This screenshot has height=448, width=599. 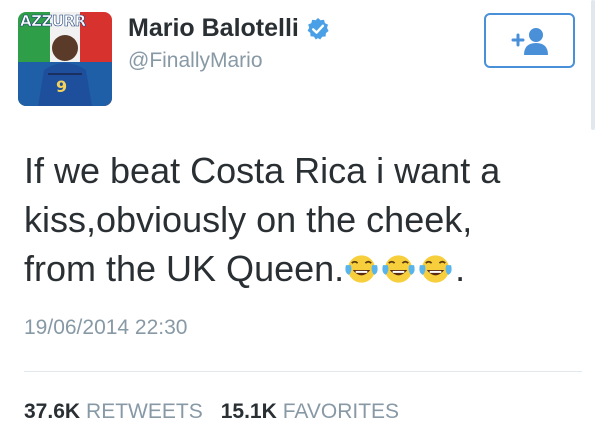 I want to click on tweet-text-line-with-emoji: from the UK Queen. ., so click(x=304, y=268).